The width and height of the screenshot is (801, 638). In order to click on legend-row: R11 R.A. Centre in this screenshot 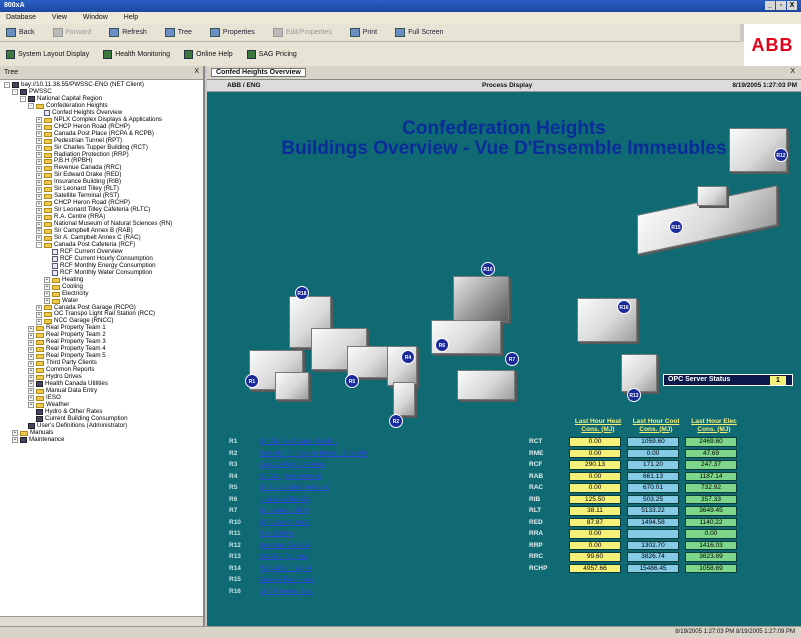, I will do `click(298, 534)`.